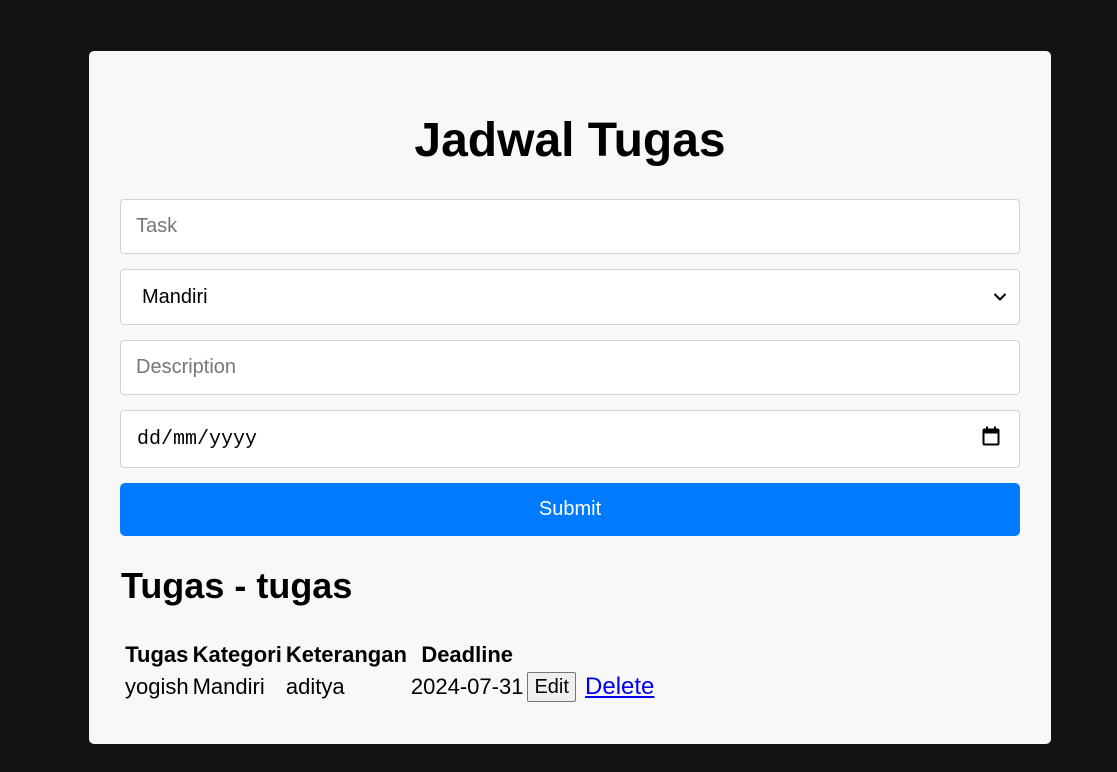 The image size is (1117, 772). Describe the element at coordinates (157, 654) in the screenshot. I see `column-header-tugas: Tugas` at that location.